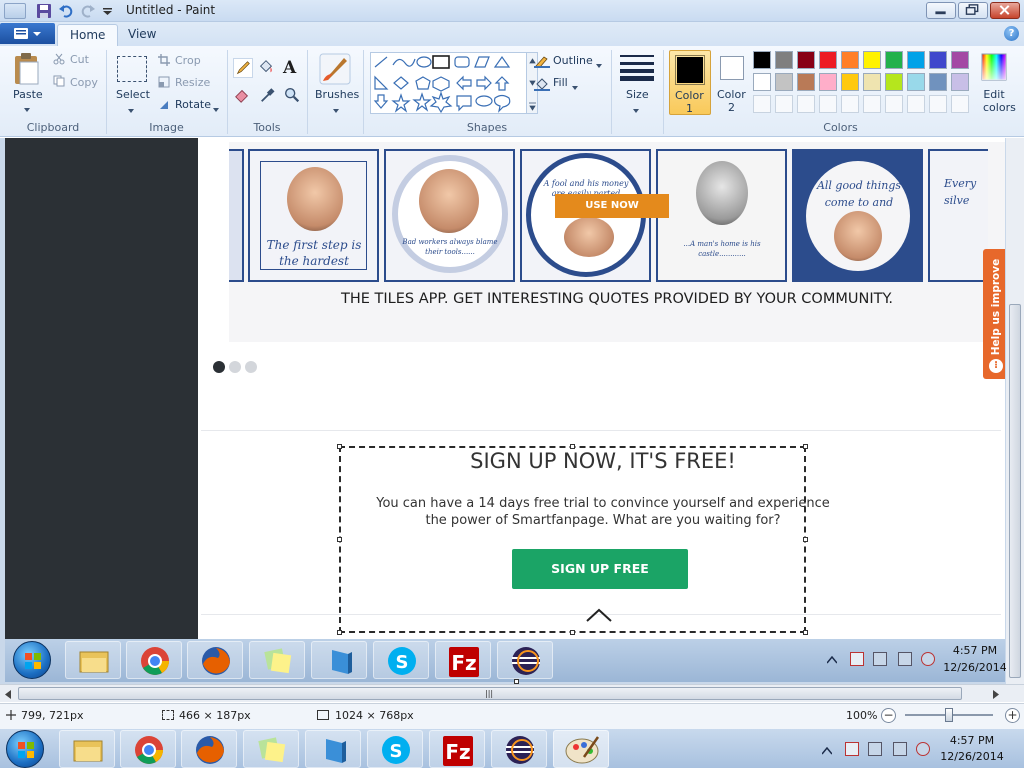  I want to click on taskbar-skype: S, so click(395, 749).